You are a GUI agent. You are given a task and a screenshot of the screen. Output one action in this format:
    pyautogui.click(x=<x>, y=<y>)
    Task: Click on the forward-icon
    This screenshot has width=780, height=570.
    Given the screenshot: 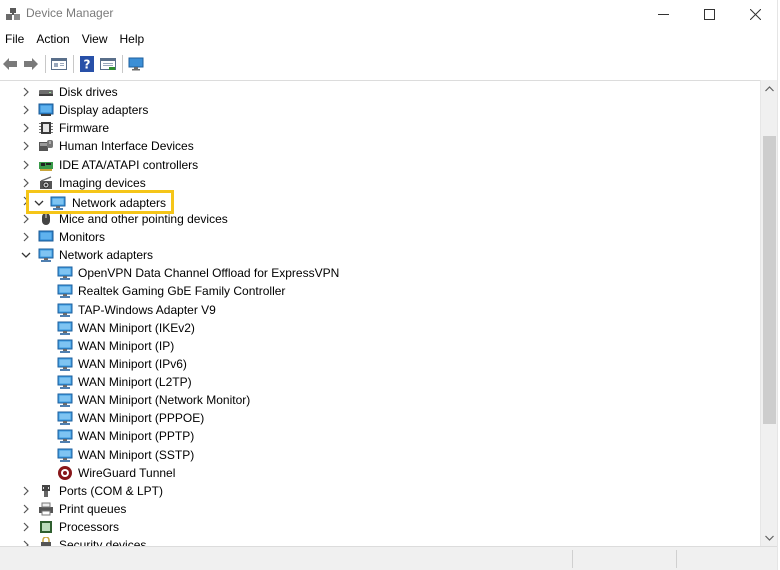 What is the action you would take?
    pyautogui.click(x=31, y=64)
    